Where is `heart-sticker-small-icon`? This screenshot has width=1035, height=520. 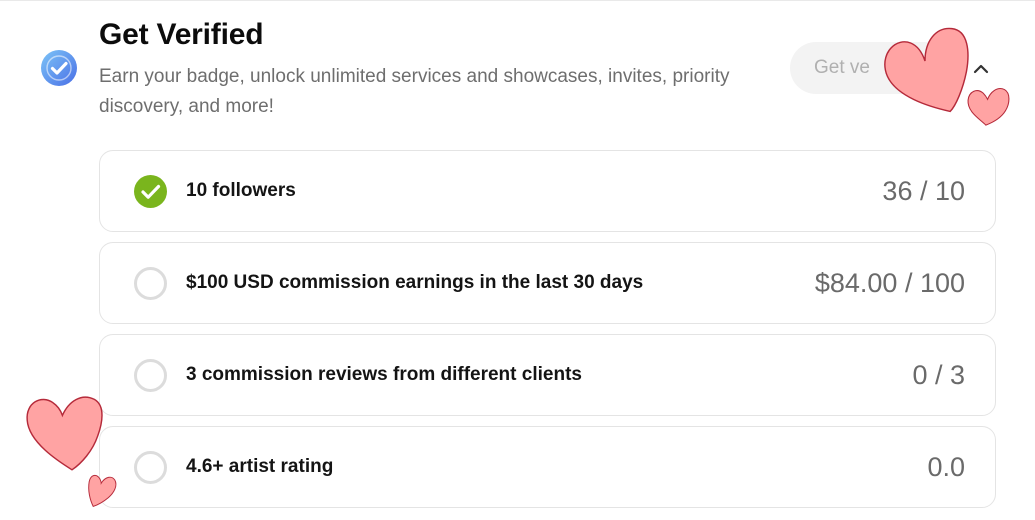 heart-sticker-small-icon is located at coordinates (988, 107).